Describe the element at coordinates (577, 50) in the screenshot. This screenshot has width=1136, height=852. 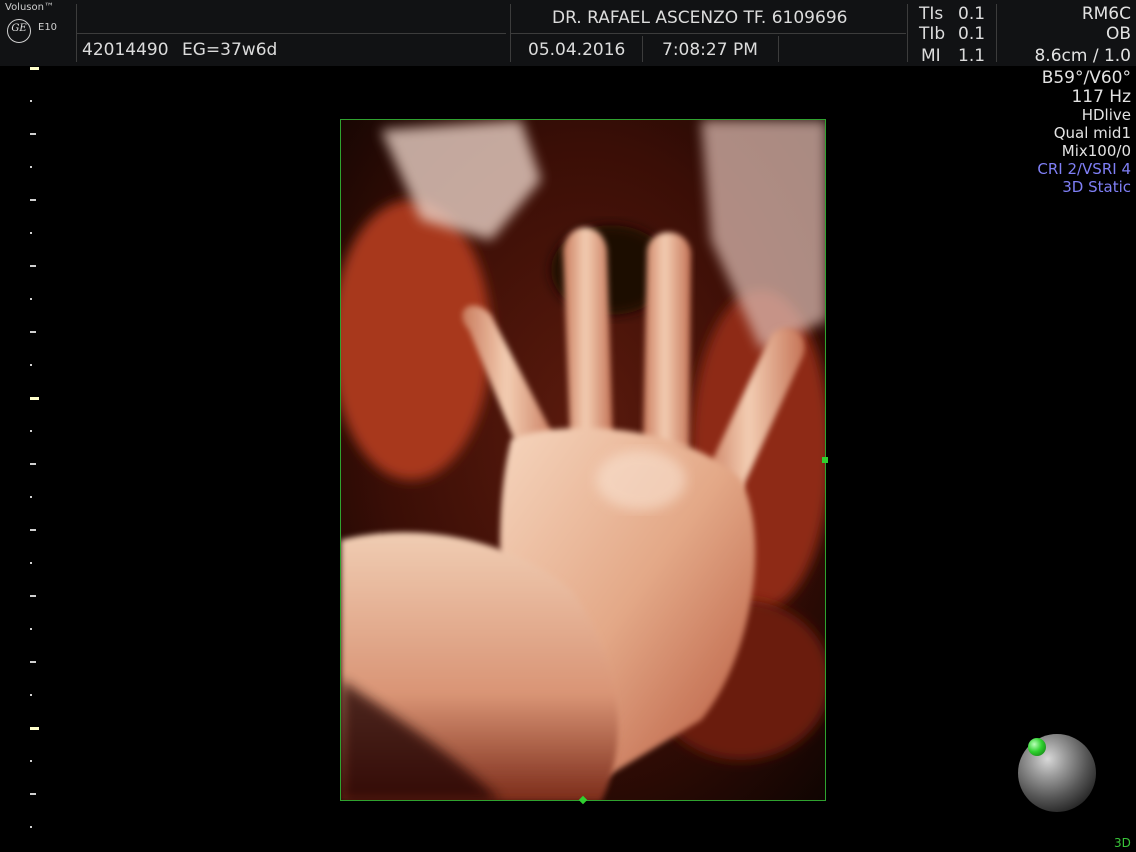
I see `exam-date: 05.04.2016` at that location.